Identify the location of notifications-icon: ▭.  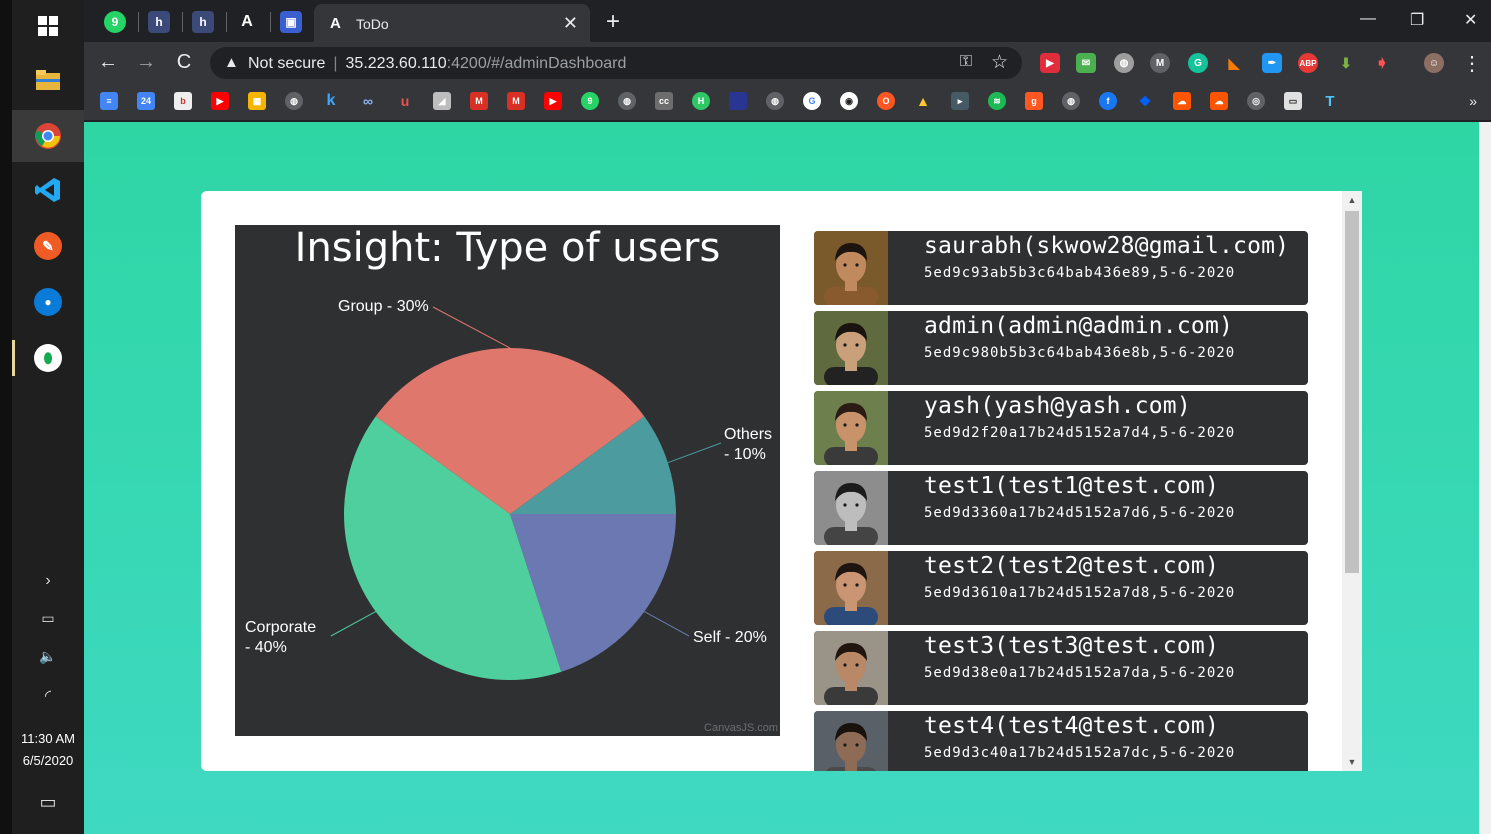
(48, 802).